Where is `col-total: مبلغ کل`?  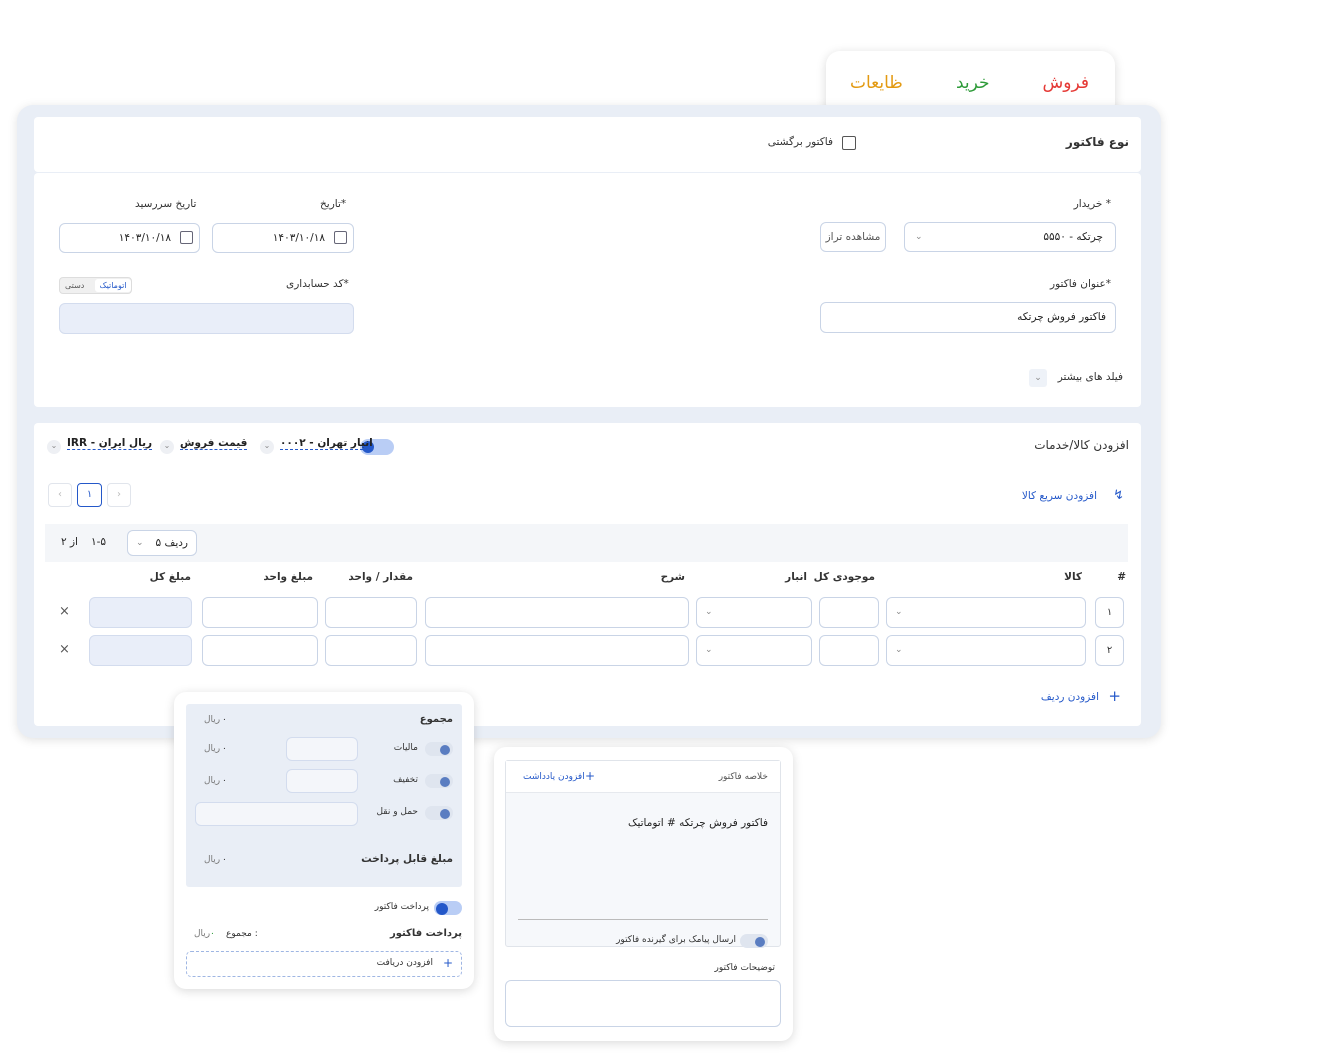 col-total: مبلغ کل is located at coordinates (170, 577).